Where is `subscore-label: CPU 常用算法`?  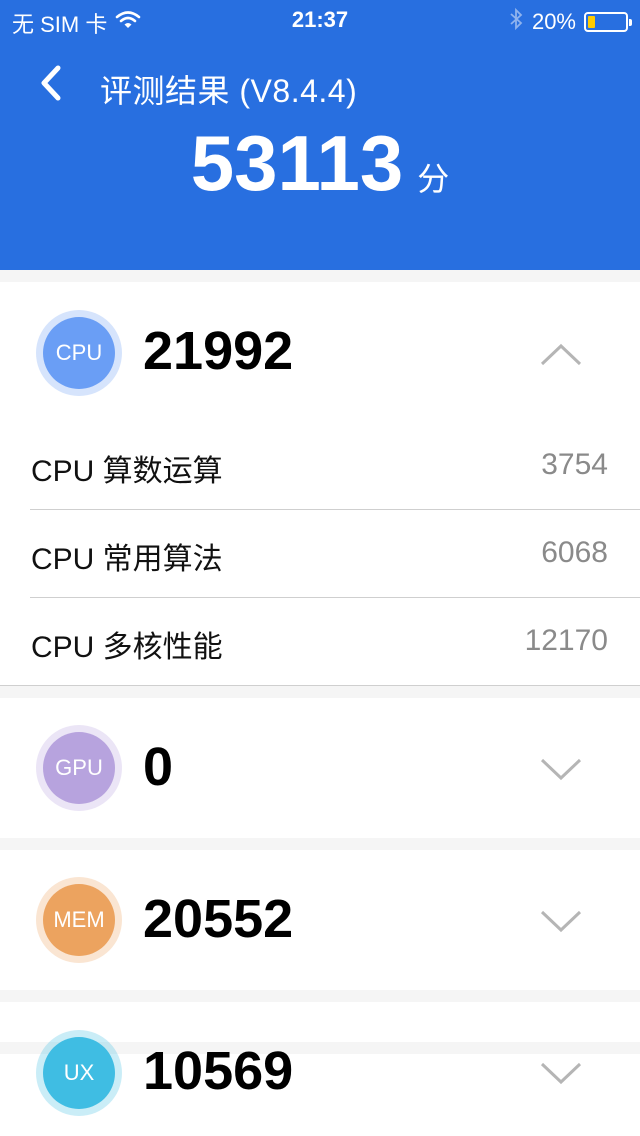 subscore-label: CPU 常用算法 is located at coordinates (127, 559).